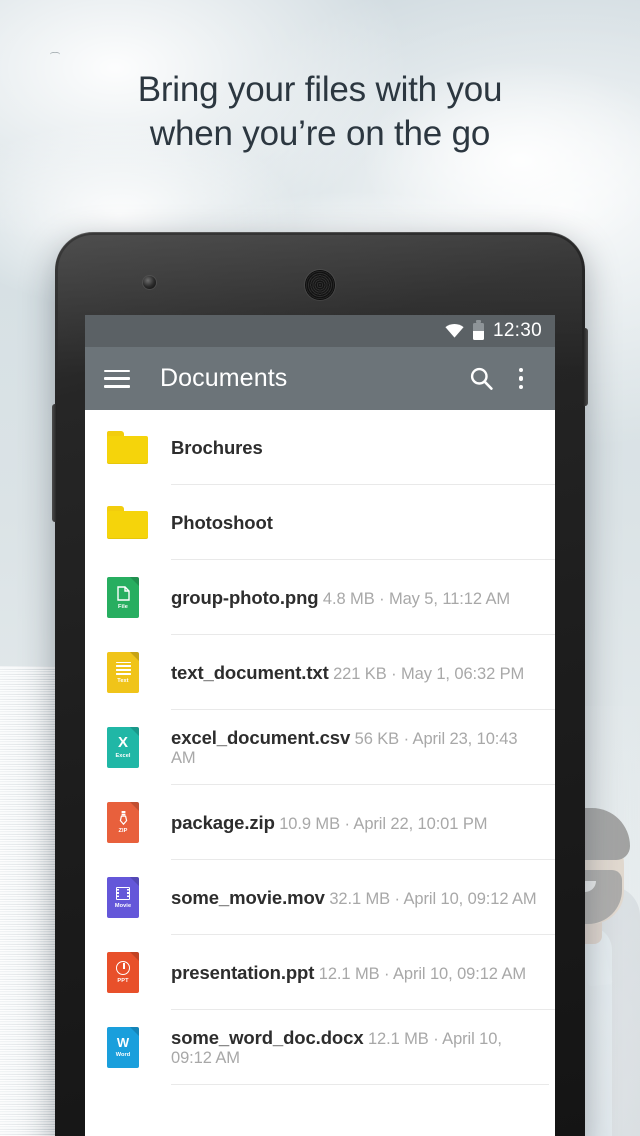 This screenshot has height=1136, width=640. I want to click on status-bar: 12:30, so click(320, 331).